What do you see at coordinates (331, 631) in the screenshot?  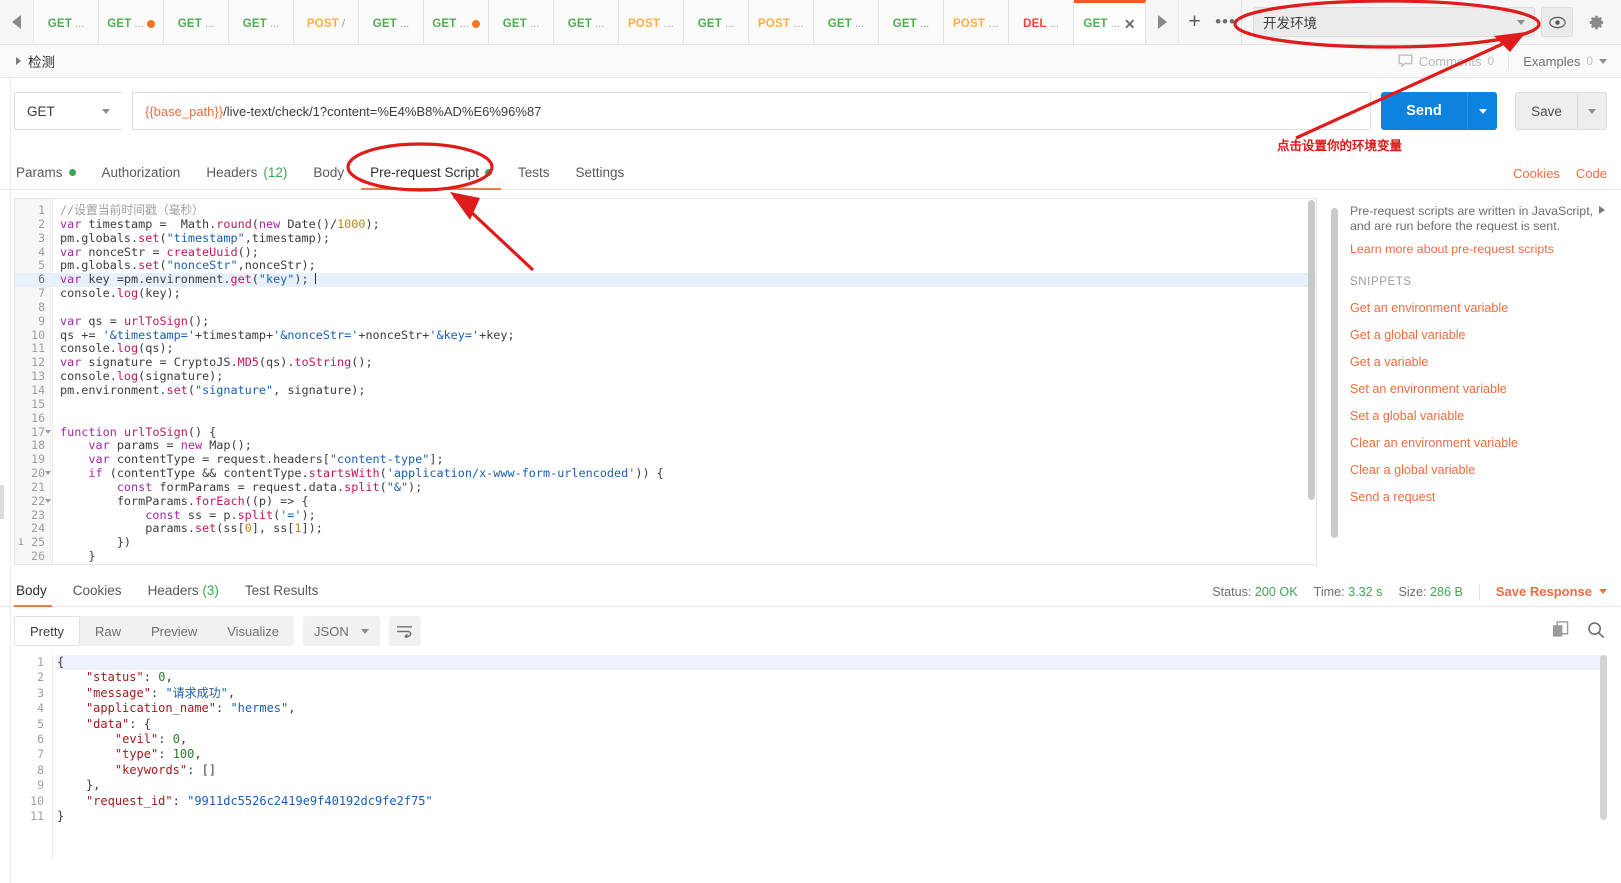 I see `response-format-value: JSON` at bounding box center [331, 631].